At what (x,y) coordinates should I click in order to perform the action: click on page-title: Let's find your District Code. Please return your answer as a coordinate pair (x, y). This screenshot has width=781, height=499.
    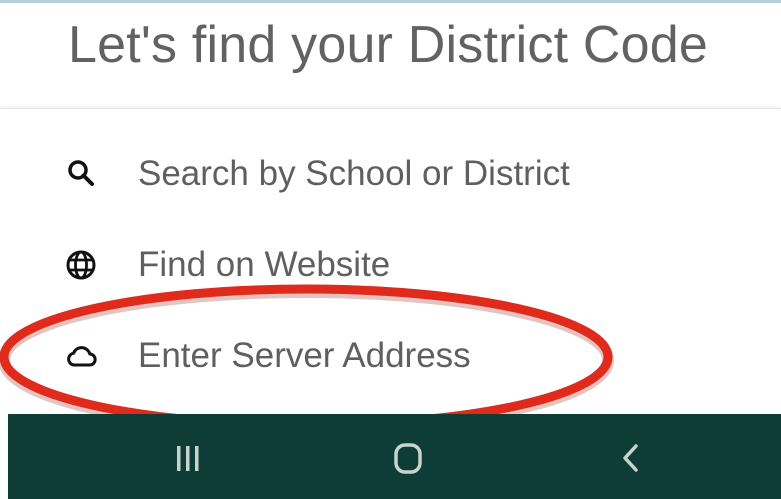
    Looking at the image, I should click on (388, 45).